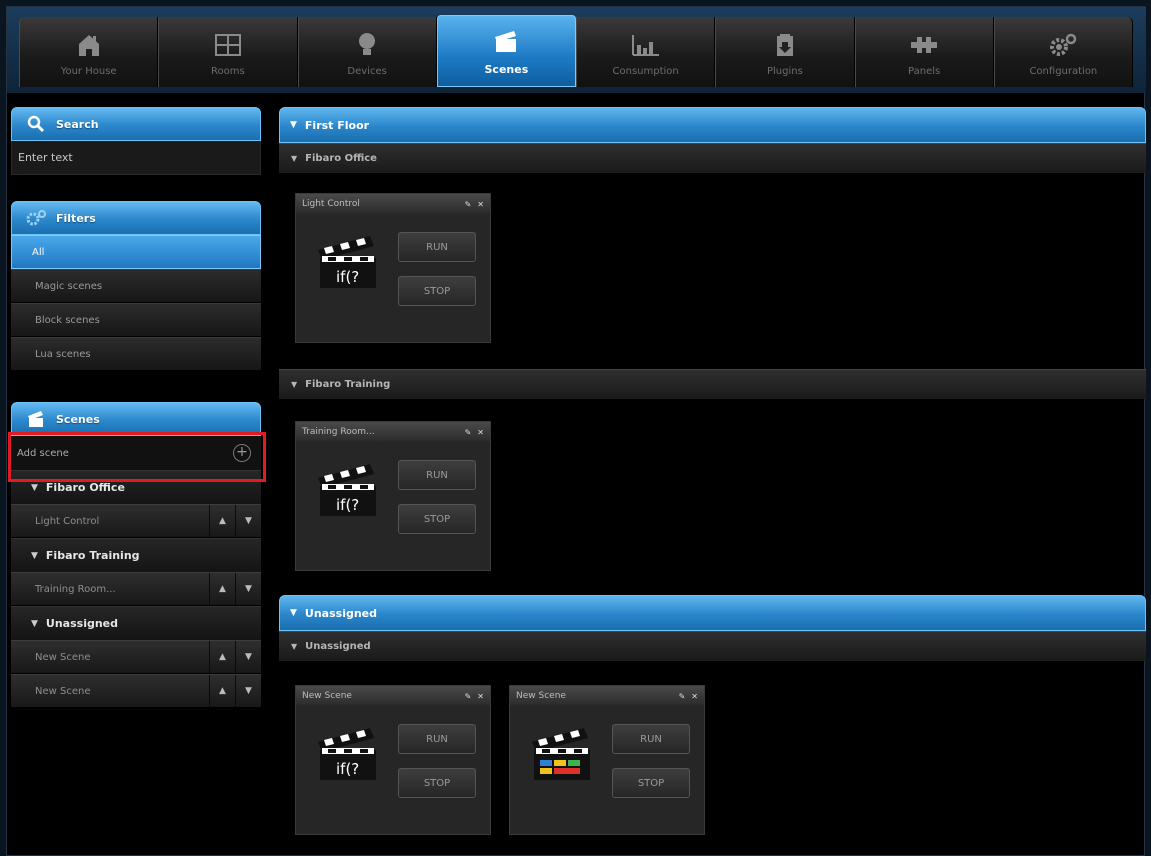  Describe the element at coordinates (136, 623) in the screenshot. I see `scene-group-unassigned: ▼ Unassigned` at that location.